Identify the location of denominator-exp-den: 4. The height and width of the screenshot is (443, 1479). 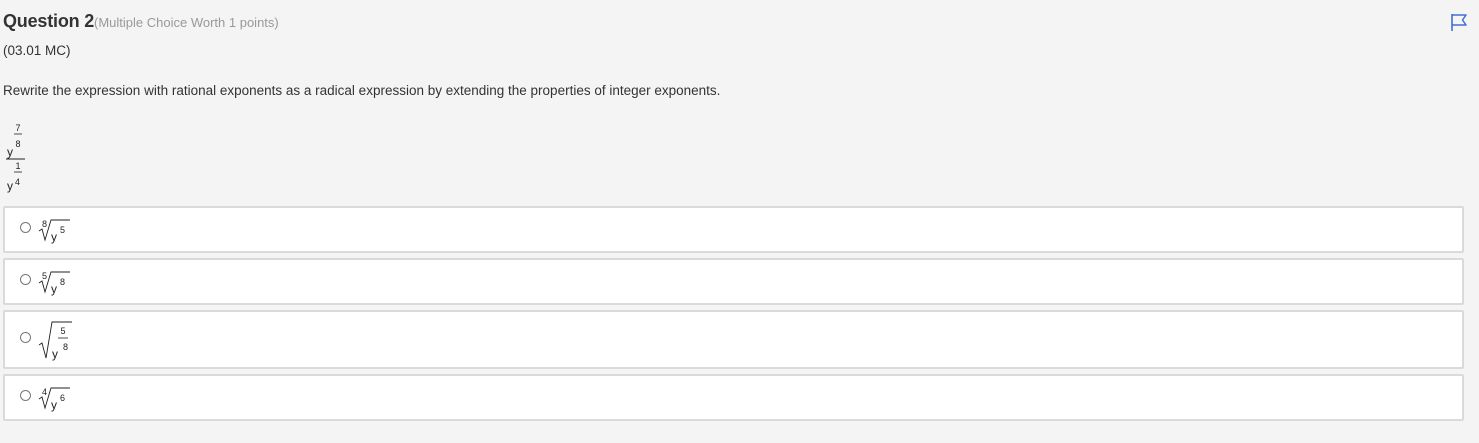
(17, 182).